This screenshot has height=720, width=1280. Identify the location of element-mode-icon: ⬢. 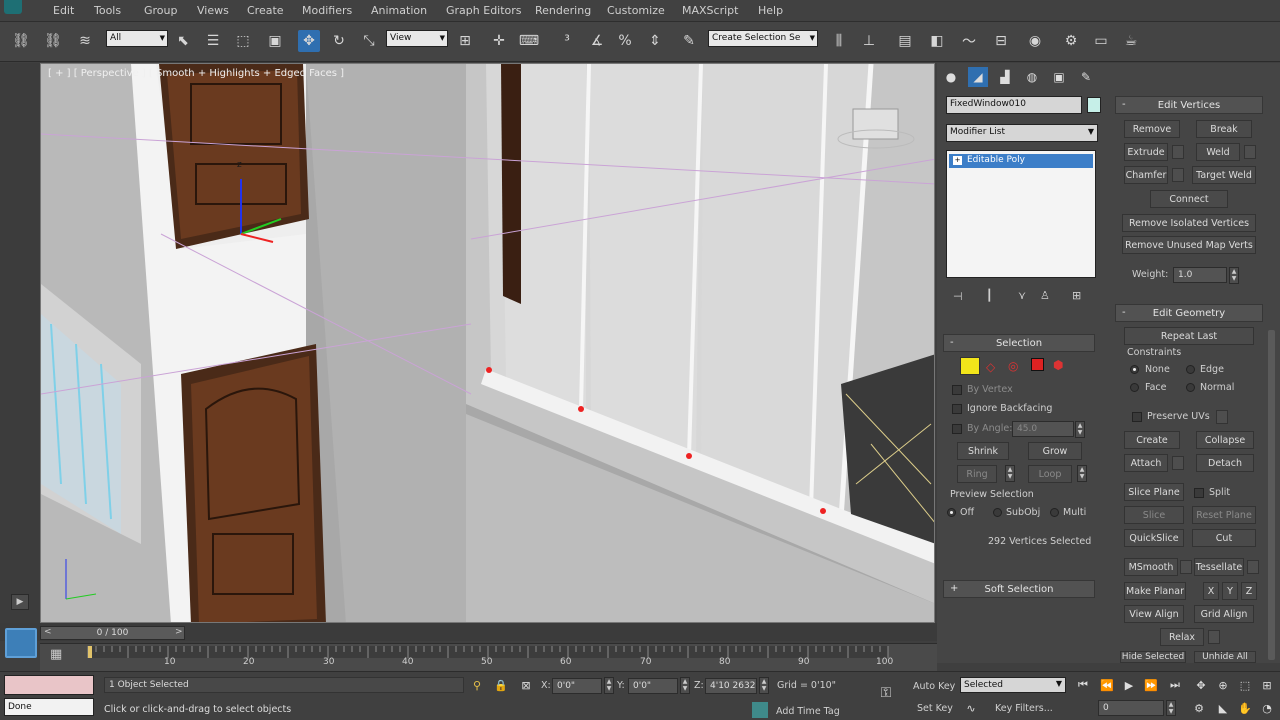
(1058, 365).